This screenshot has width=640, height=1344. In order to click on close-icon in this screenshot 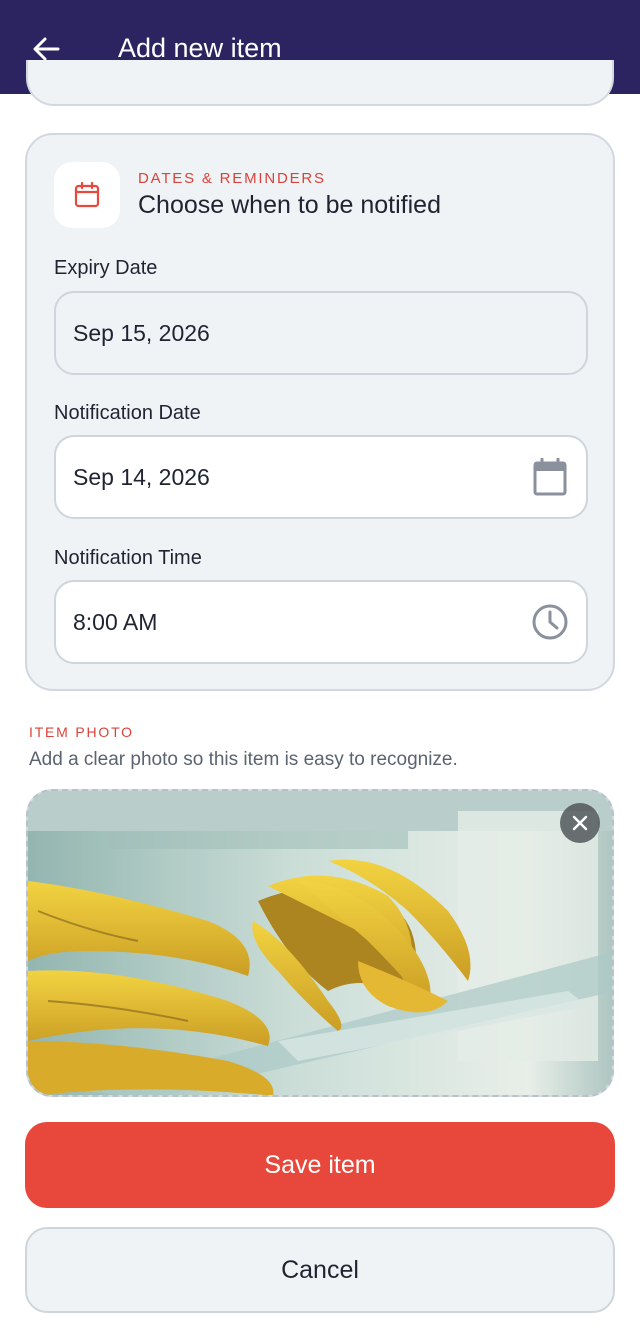, I will do `click(580, 823)`.